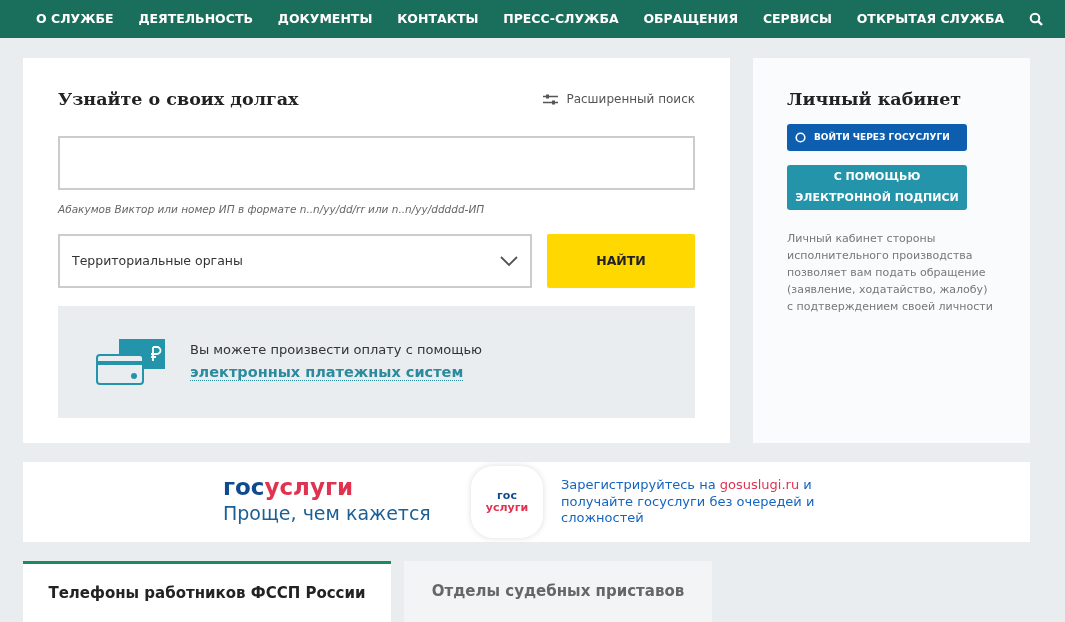 The width and height of the screenshot is (1065, 622). Describe the element at coordinates (438, 19) in the screenshot. I see `nav-link: КОНТАКТЫ` at that location.